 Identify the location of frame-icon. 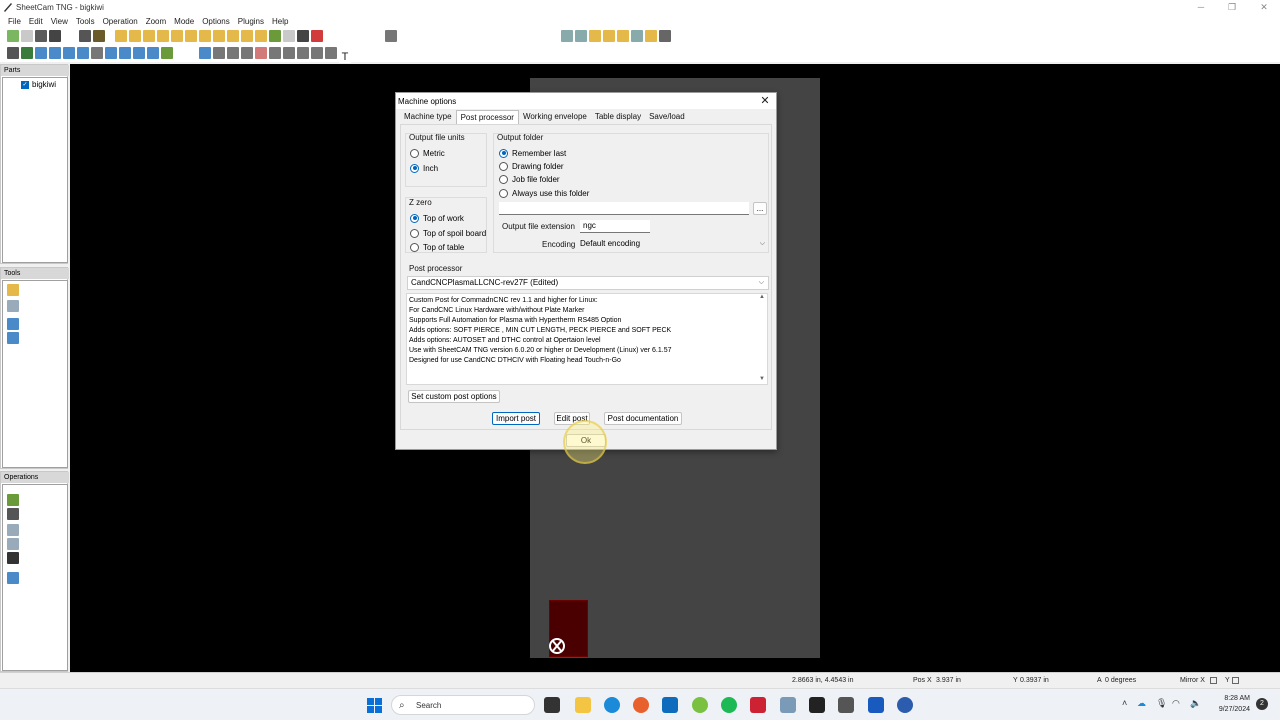
(331, 53).